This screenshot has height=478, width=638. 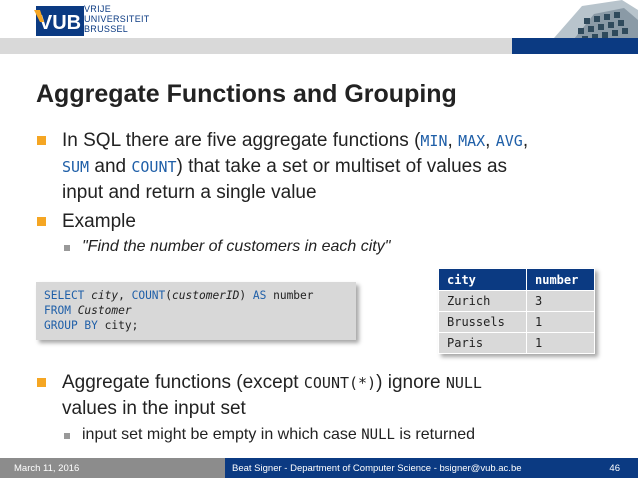 I want to click on function-avg: AVG, so click(x=509, y=141).